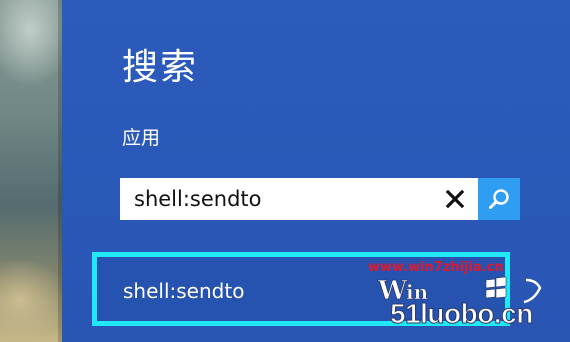  I want to click on close-icon, so click(455, 199).